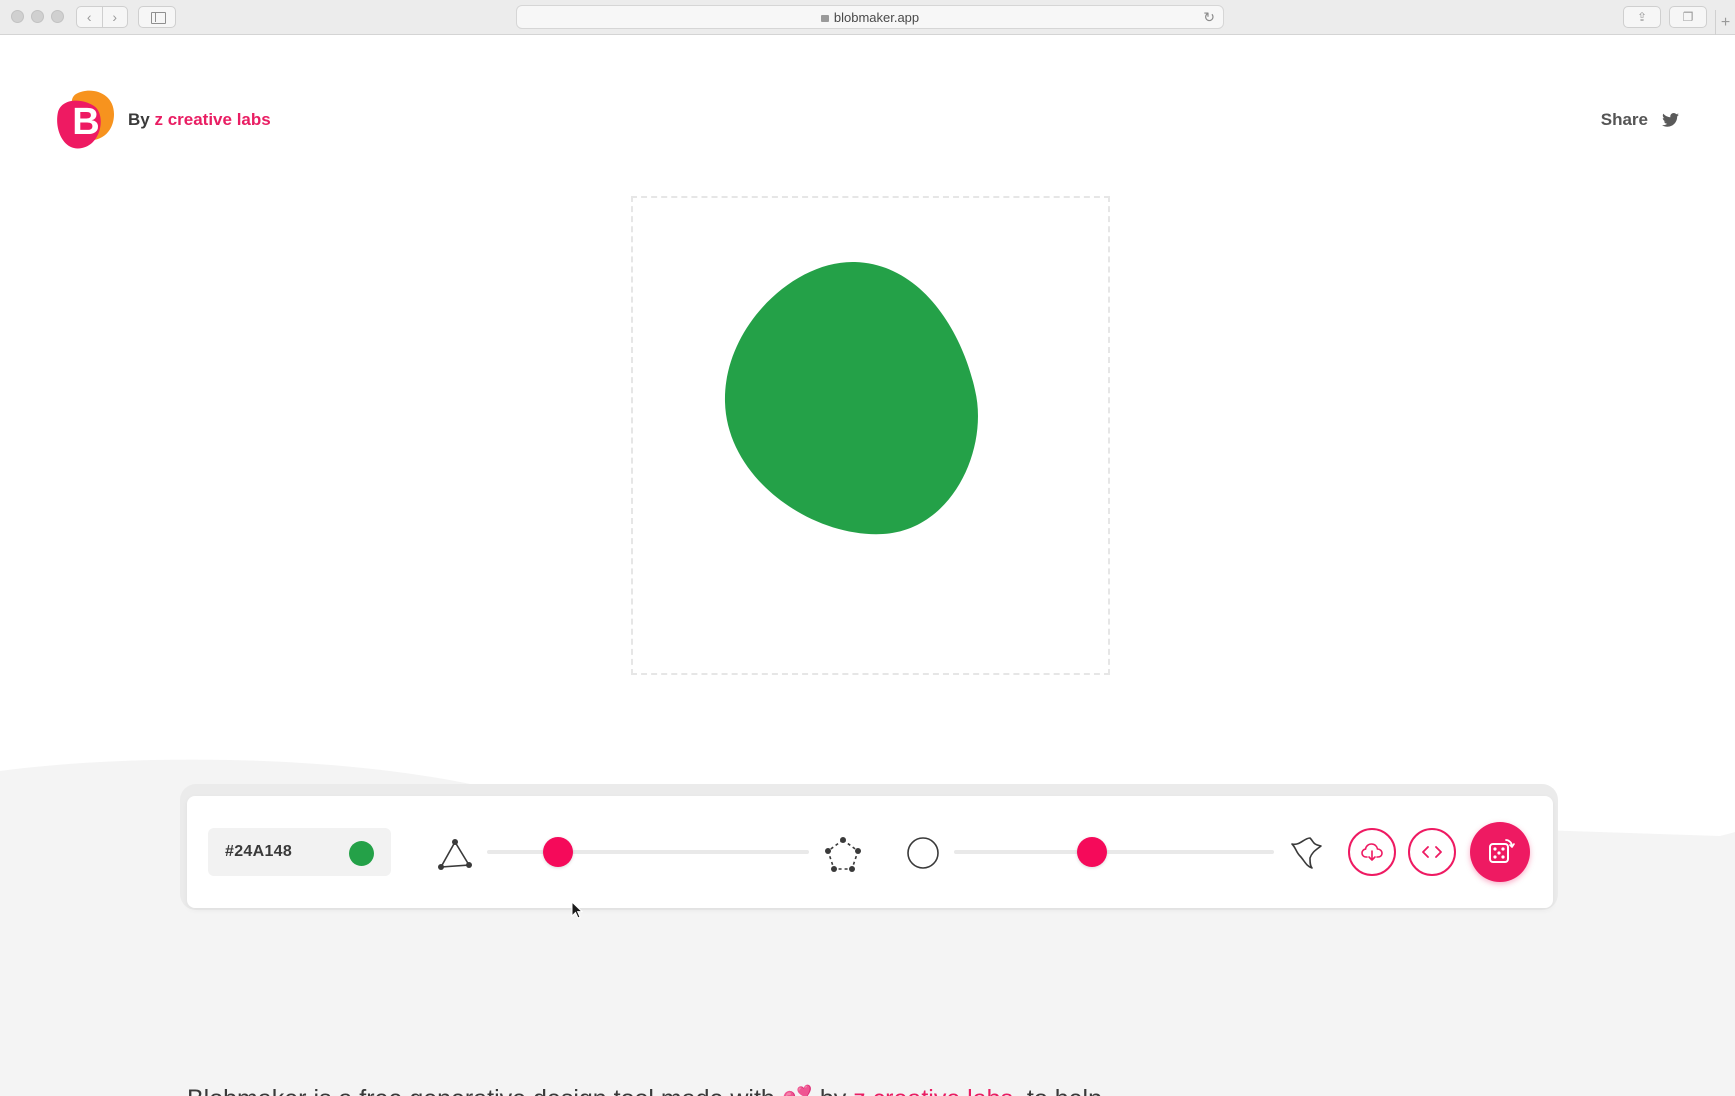 This screenshot has width=1735, height=1096. Describe the element at coordinates (17, 16) in the screenshot. I see `close-window-button` at that location.